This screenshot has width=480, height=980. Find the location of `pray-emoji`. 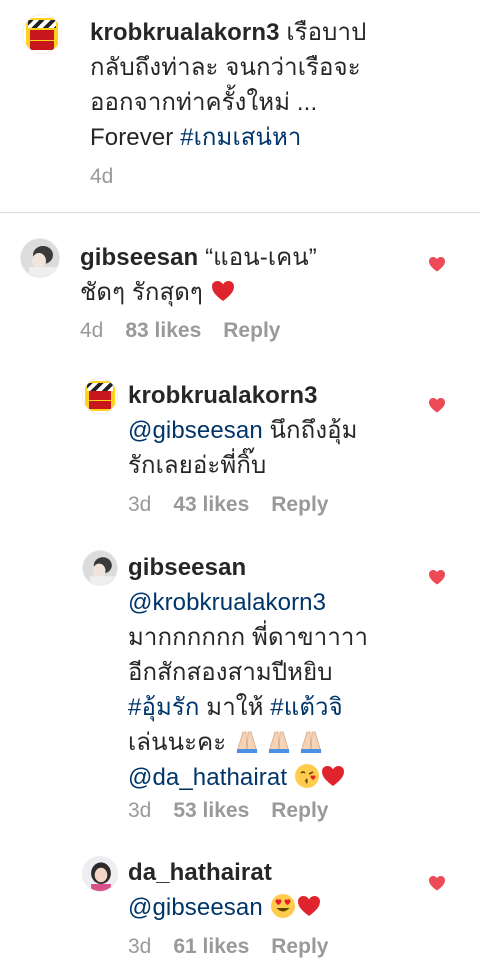

pray-emoji is located at coordinates (279, 742).